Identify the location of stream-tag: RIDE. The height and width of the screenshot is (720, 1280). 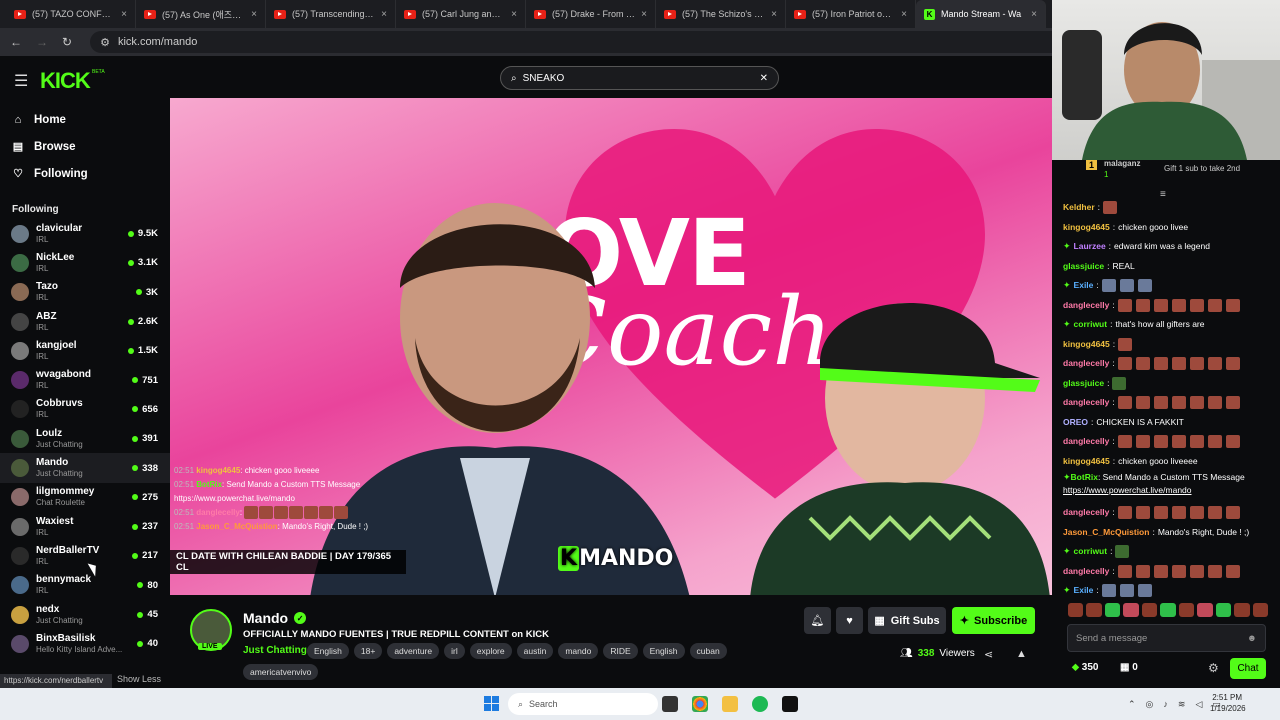
(620, 651).